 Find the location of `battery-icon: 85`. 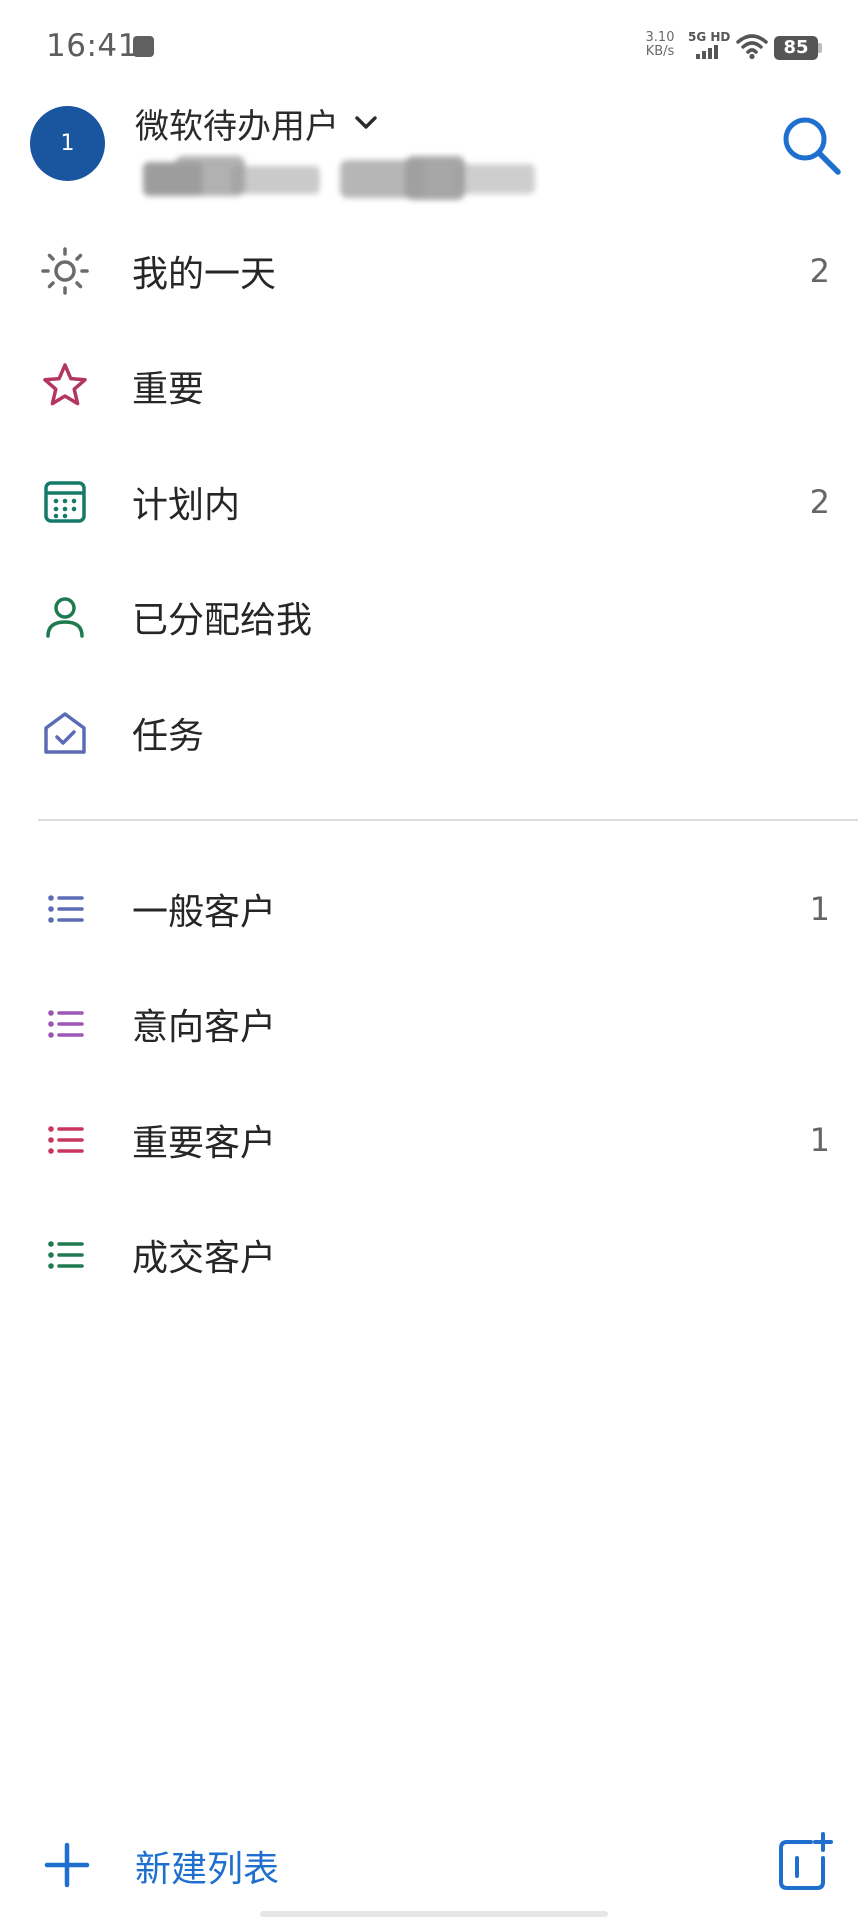

battery-icon: 85 is located at coordinates (798, 48).